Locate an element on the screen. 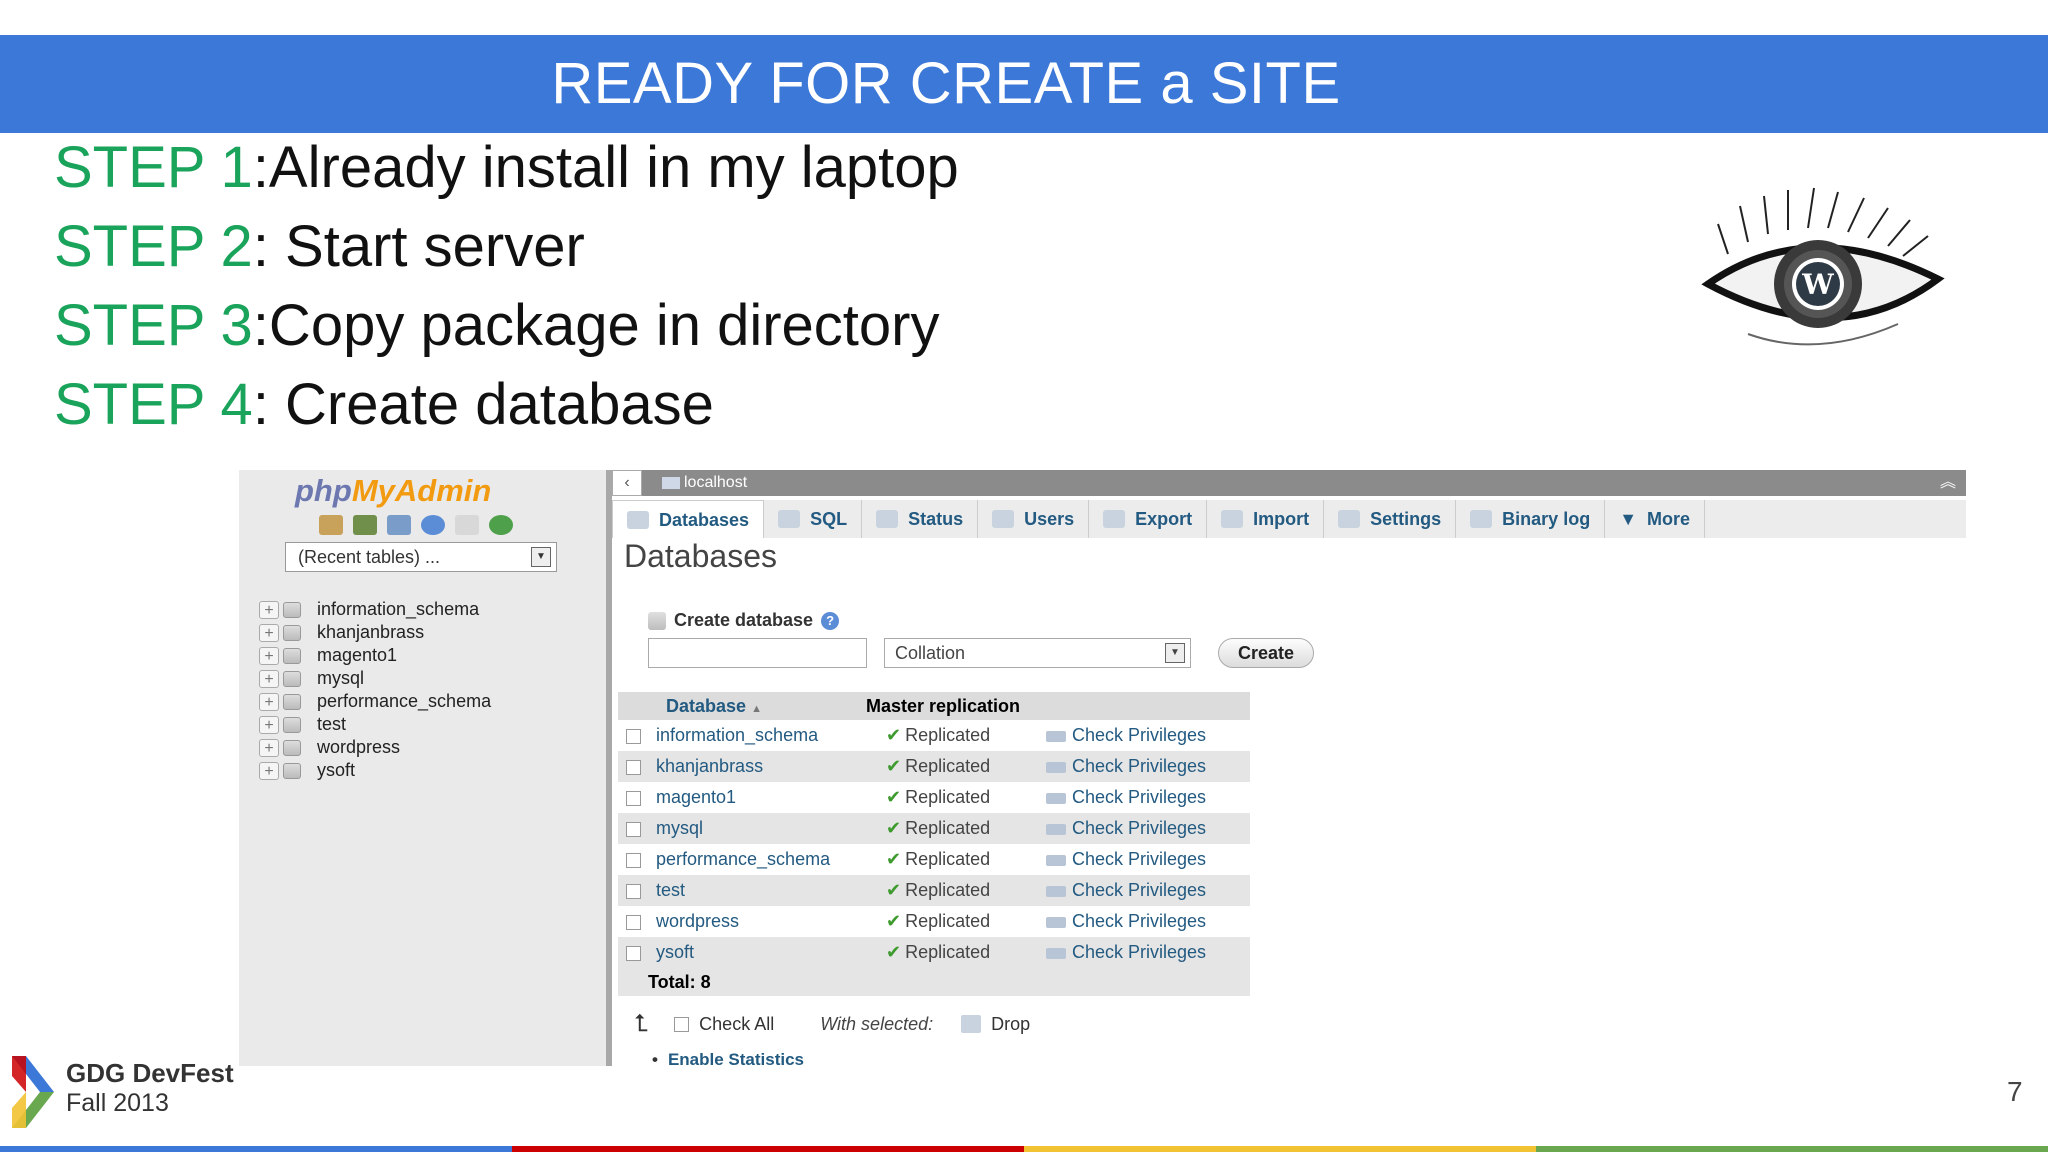  reload-icon is located at coordinates (501, 525).